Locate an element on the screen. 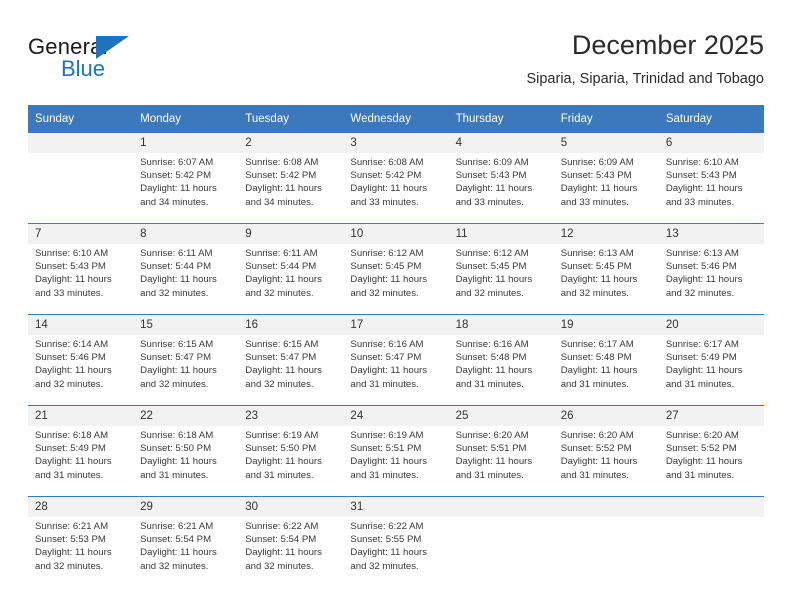  day-number: 11 is located at coordinates (501, 234).